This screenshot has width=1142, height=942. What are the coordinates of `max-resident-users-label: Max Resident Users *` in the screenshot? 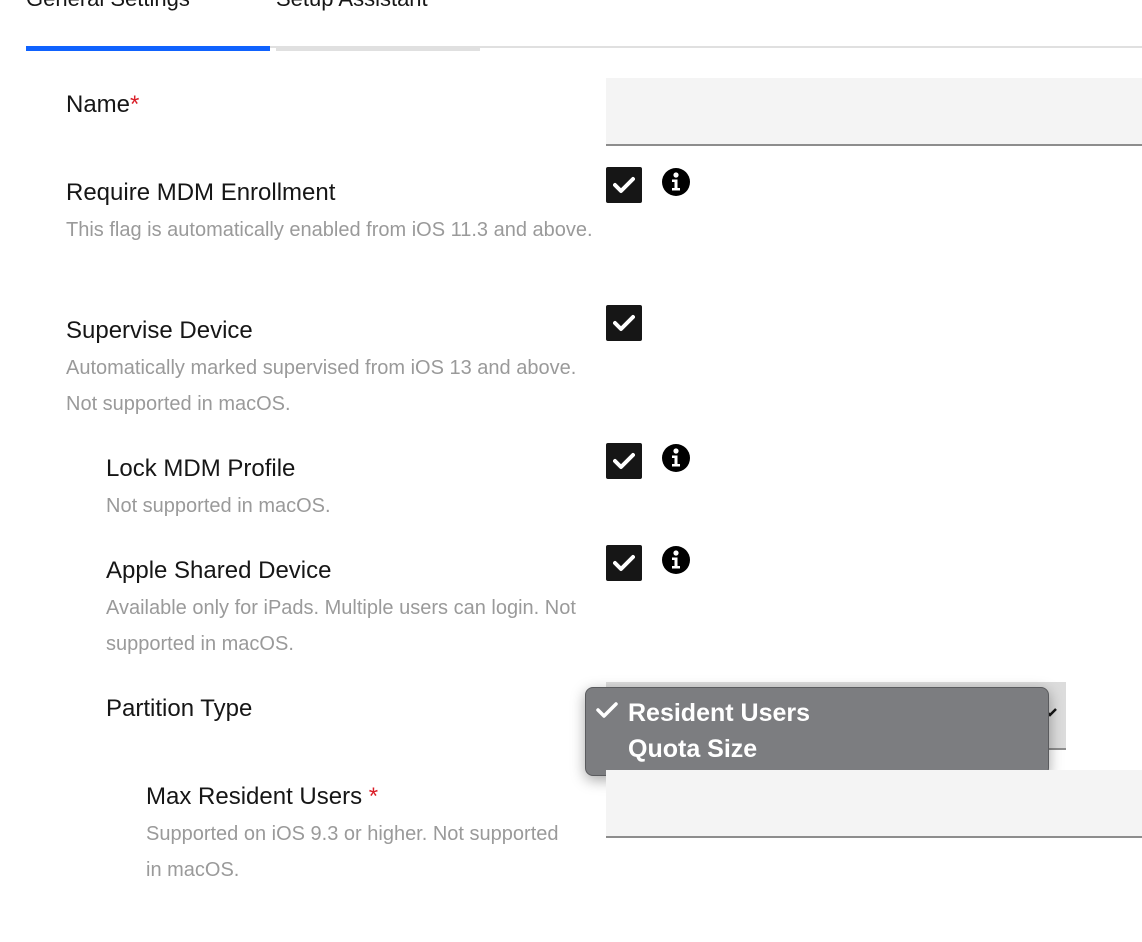 It's located at (262, 797).